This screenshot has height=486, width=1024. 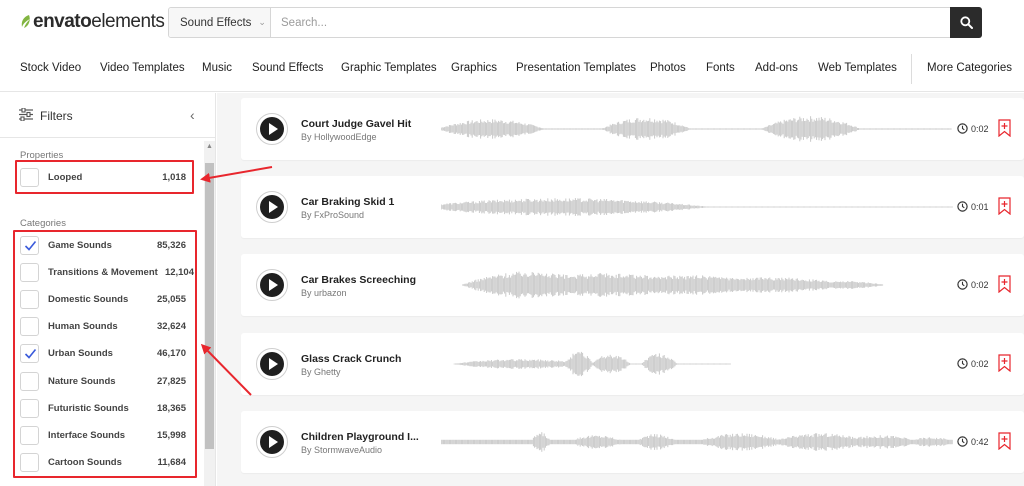 I want to click on nav-item-sound-effects: Sound Effects, so click(x=287, y=68).